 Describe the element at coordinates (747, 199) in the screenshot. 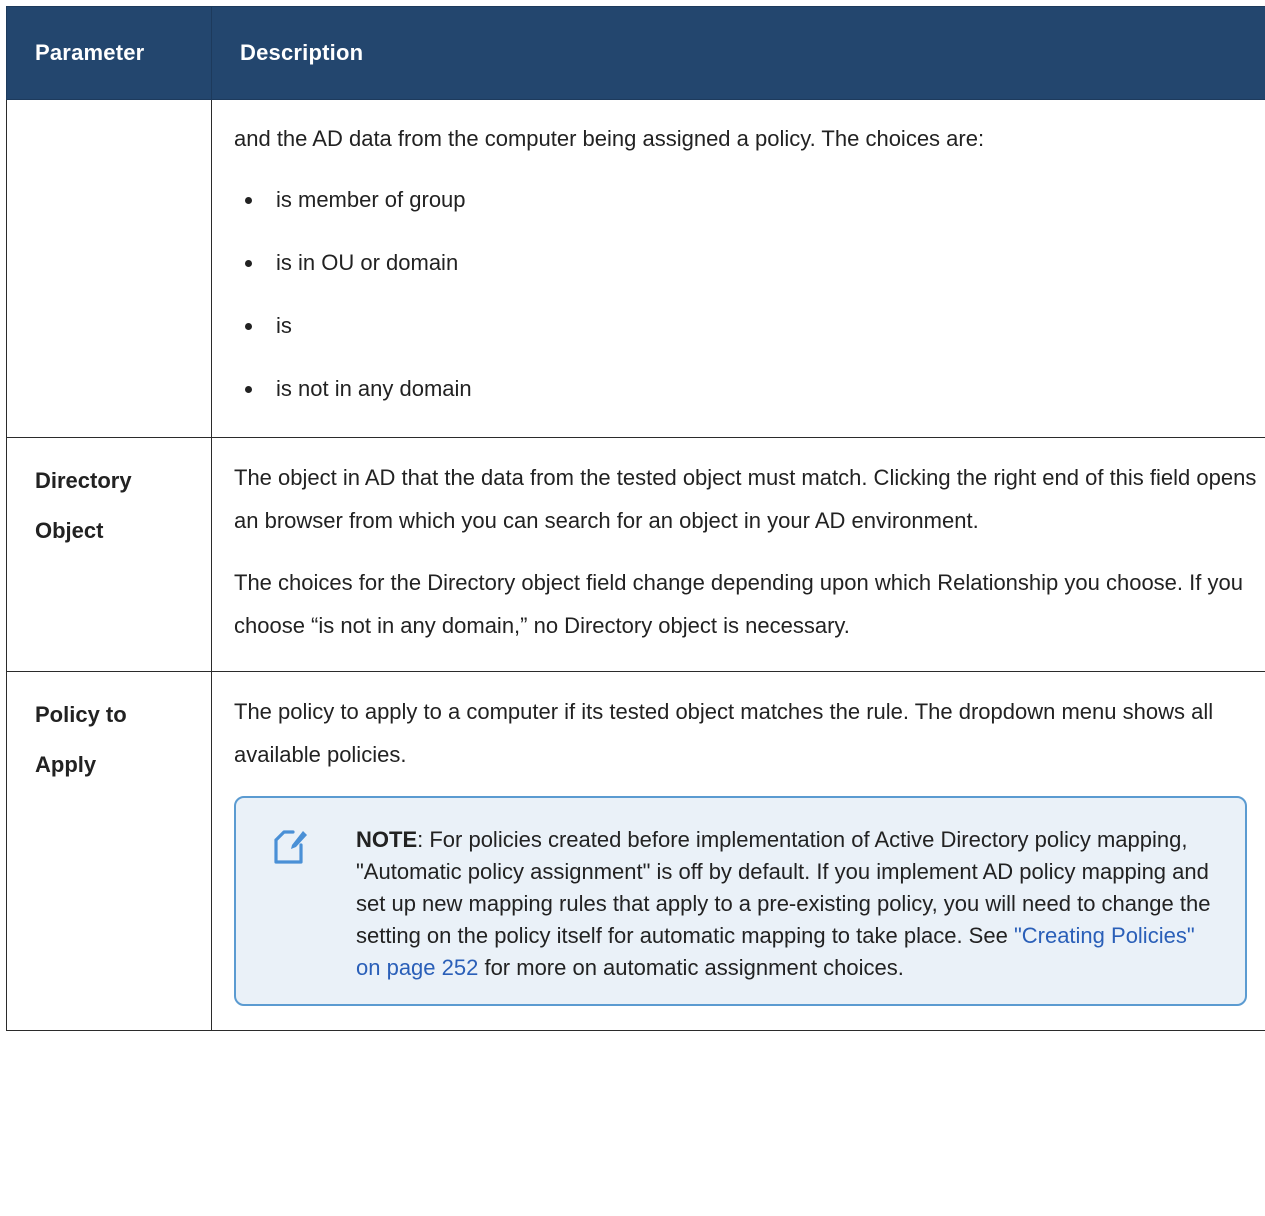

I see `list-item: is member of group` at that location.